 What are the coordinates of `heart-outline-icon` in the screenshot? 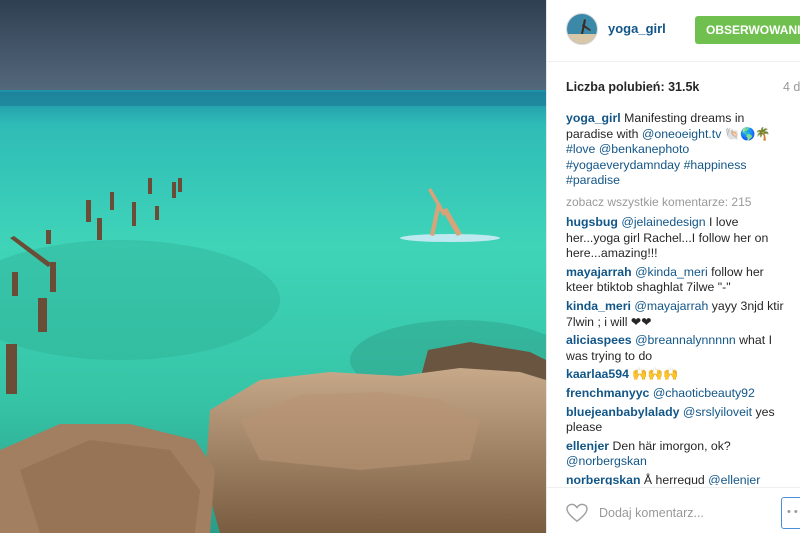 It's located at (577, 513).